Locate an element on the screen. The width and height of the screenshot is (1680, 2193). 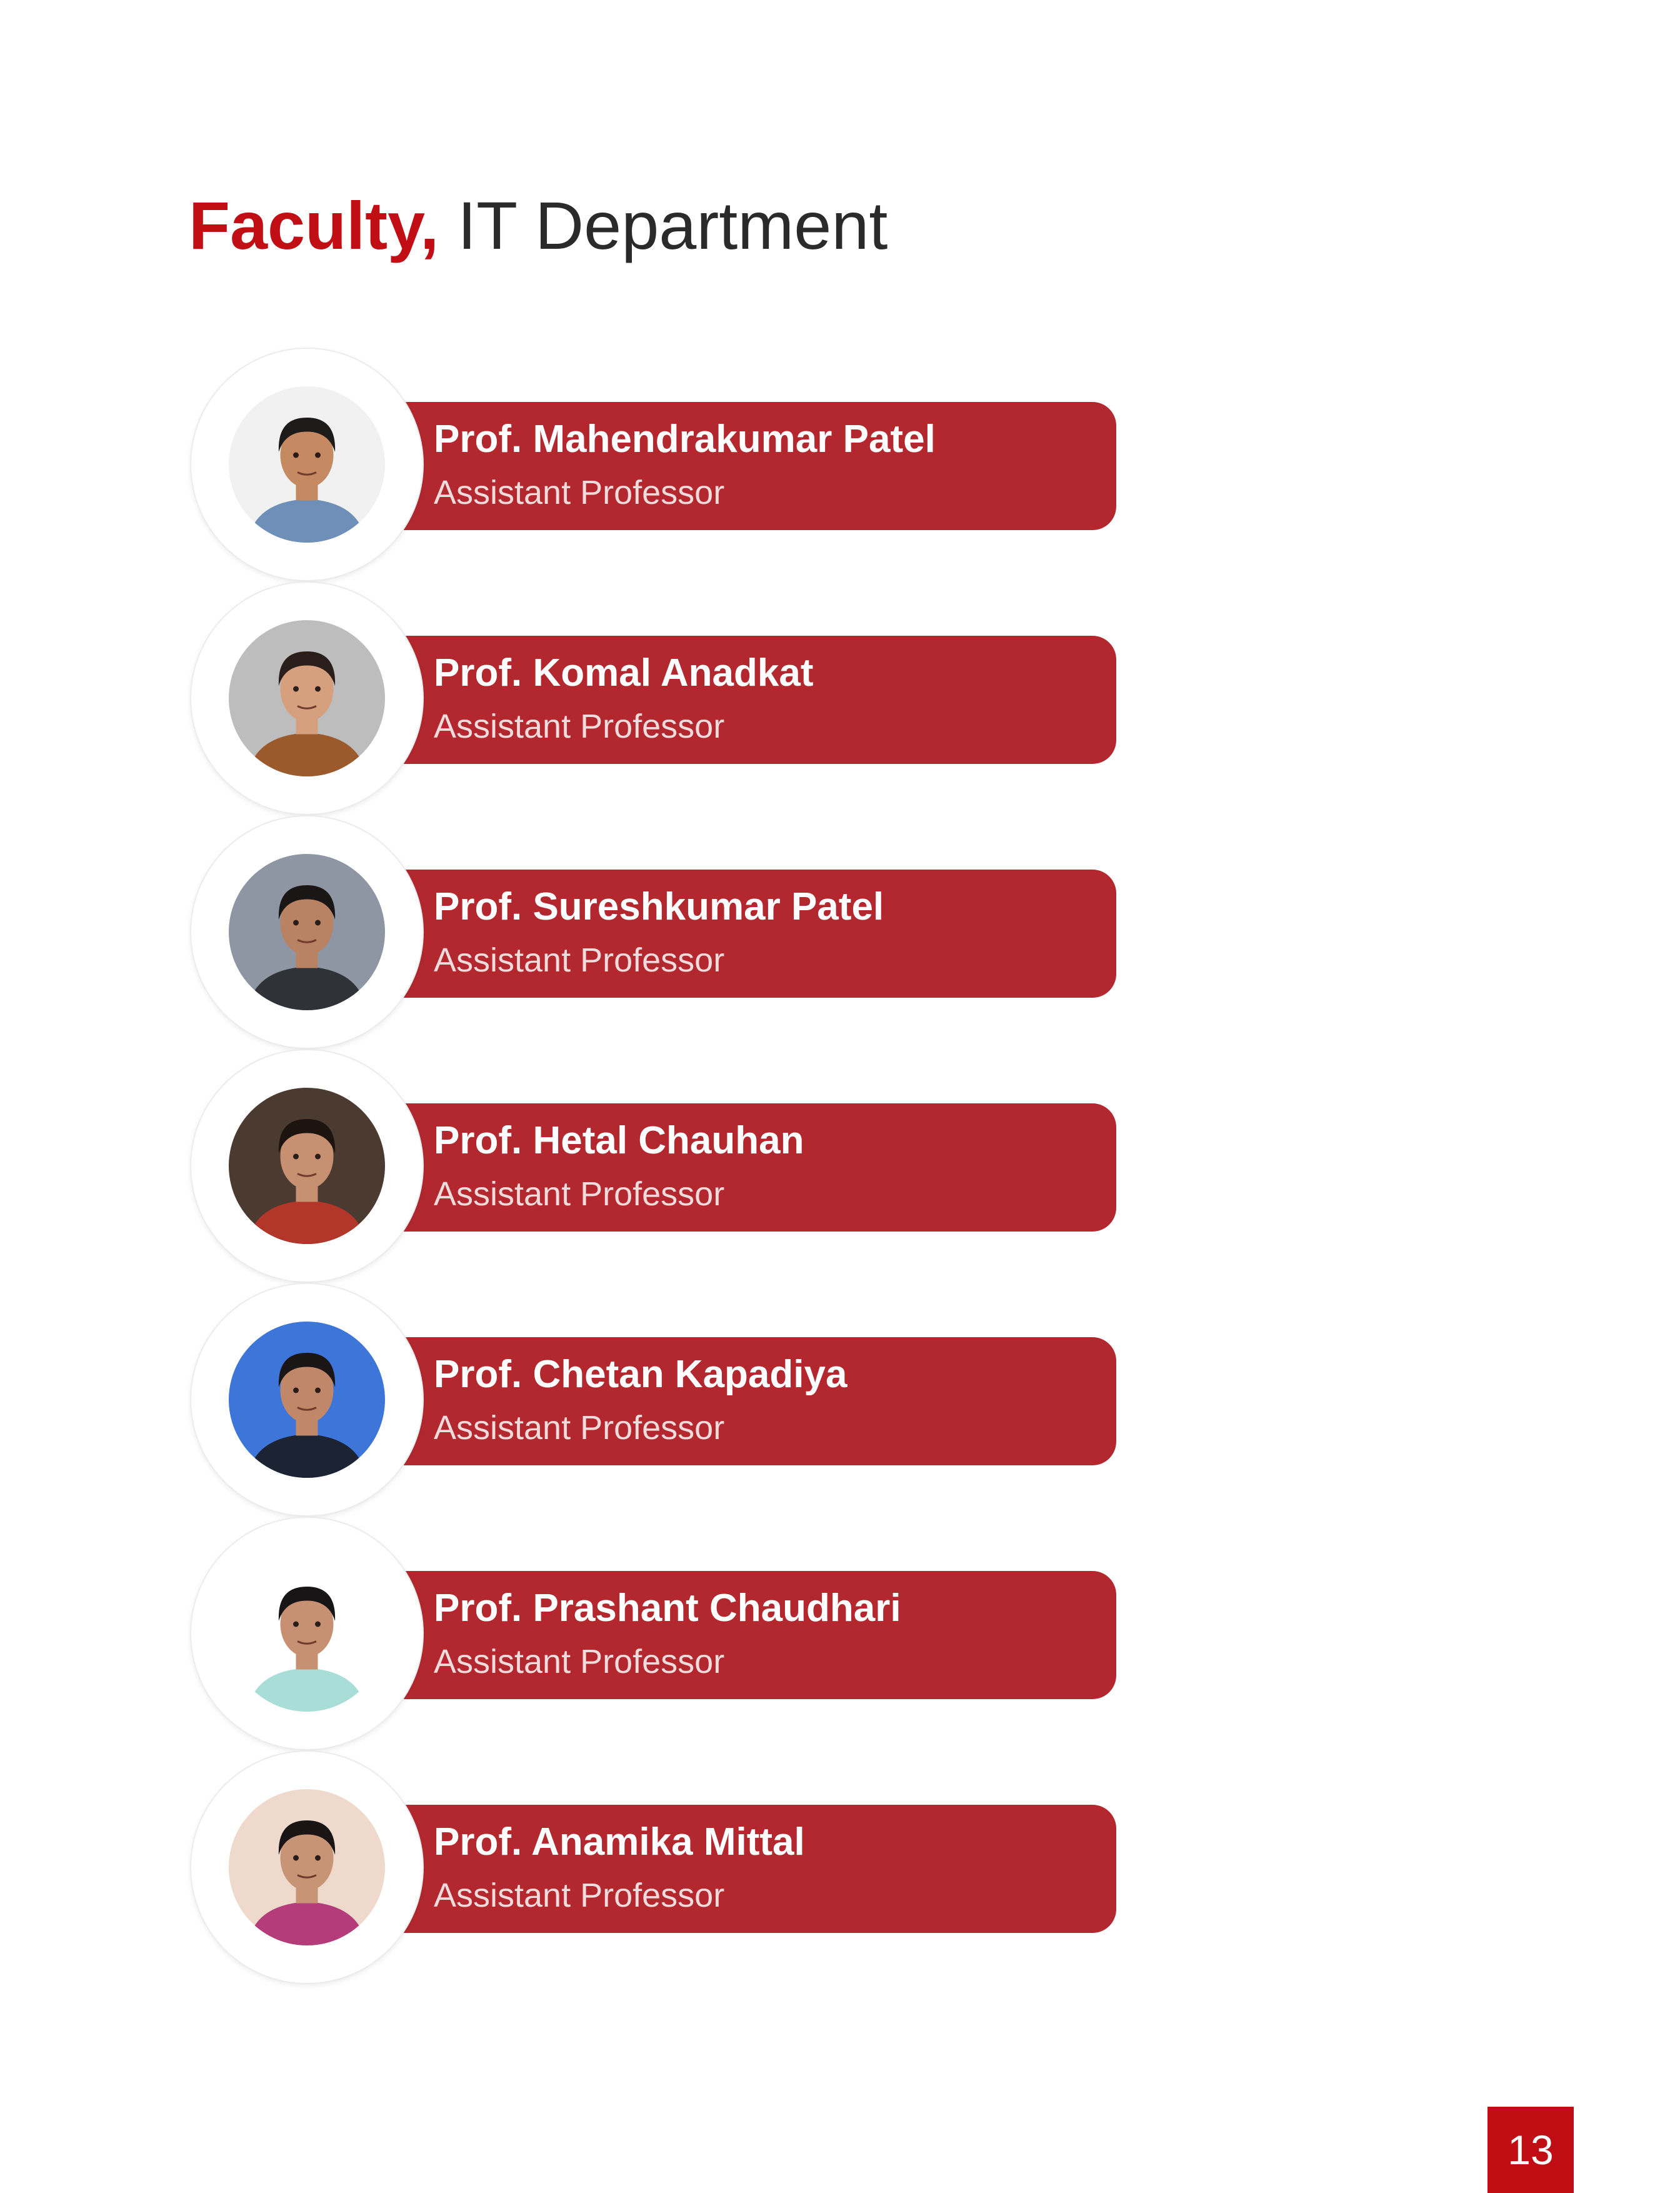
faculty-card: Prof. Komal Anadkat Assistant Professor is located at coordinates (654, 700).